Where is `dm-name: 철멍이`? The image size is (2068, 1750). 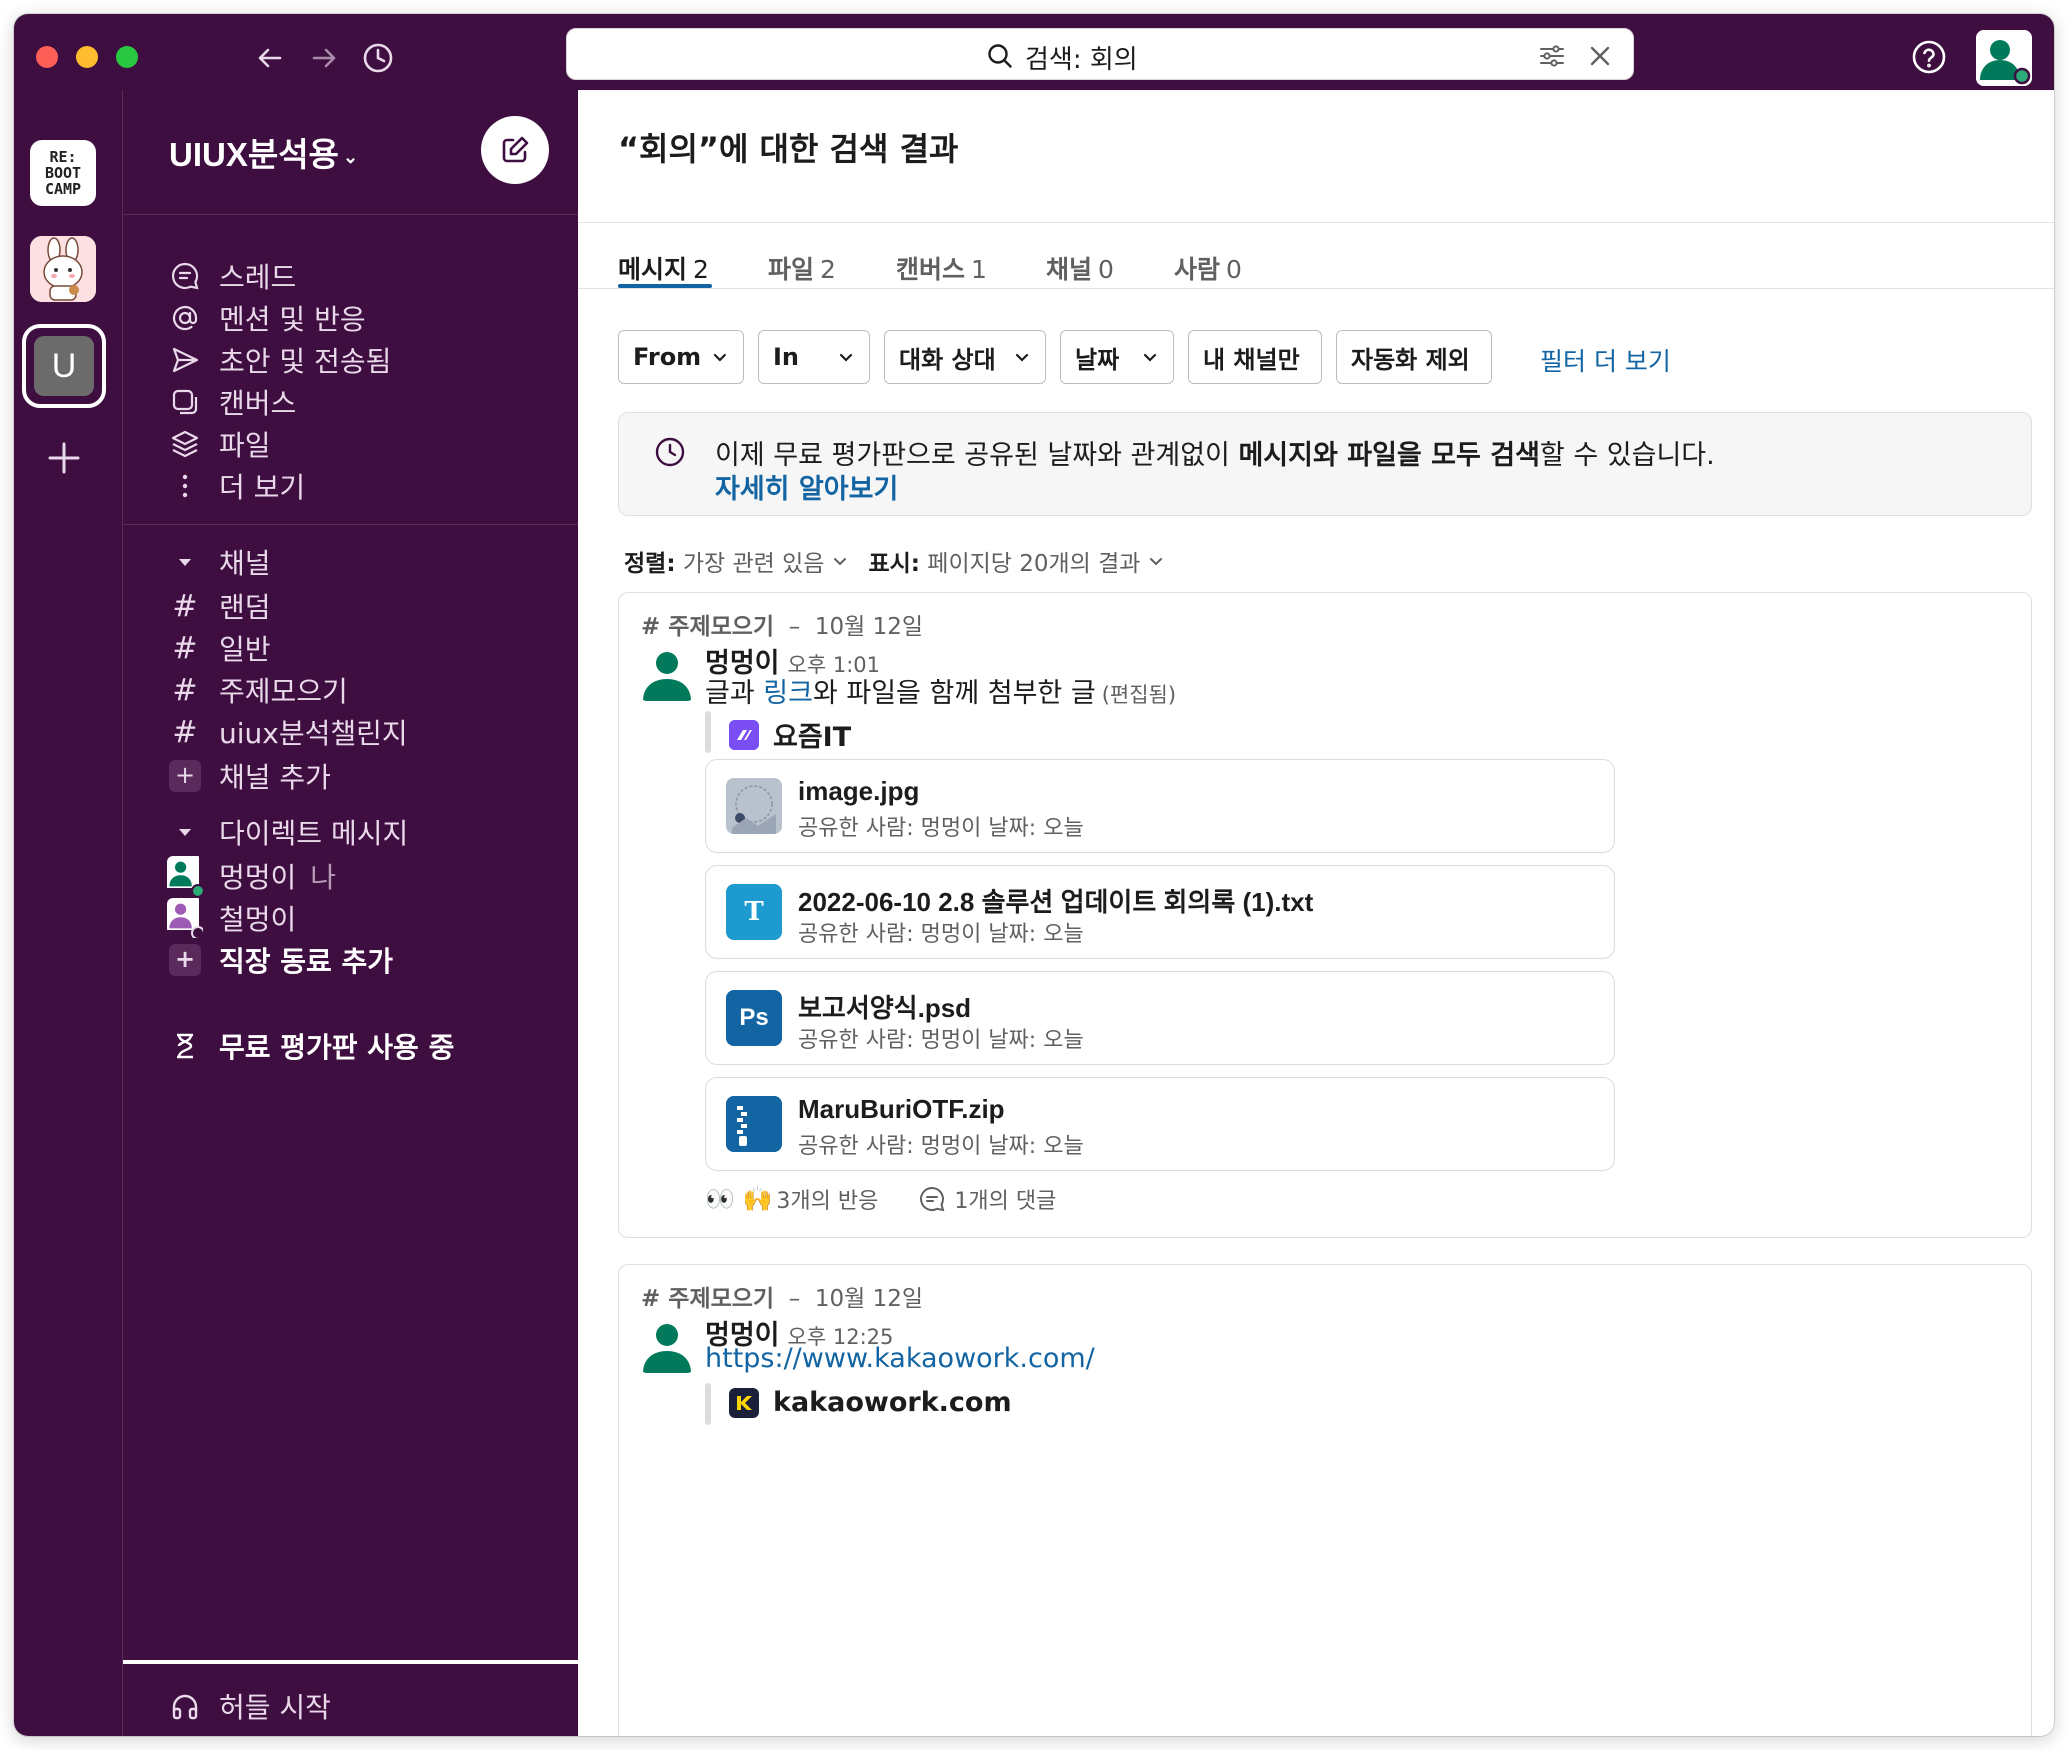
dm-name: 철멍이 is located at coordinates (258, 919).